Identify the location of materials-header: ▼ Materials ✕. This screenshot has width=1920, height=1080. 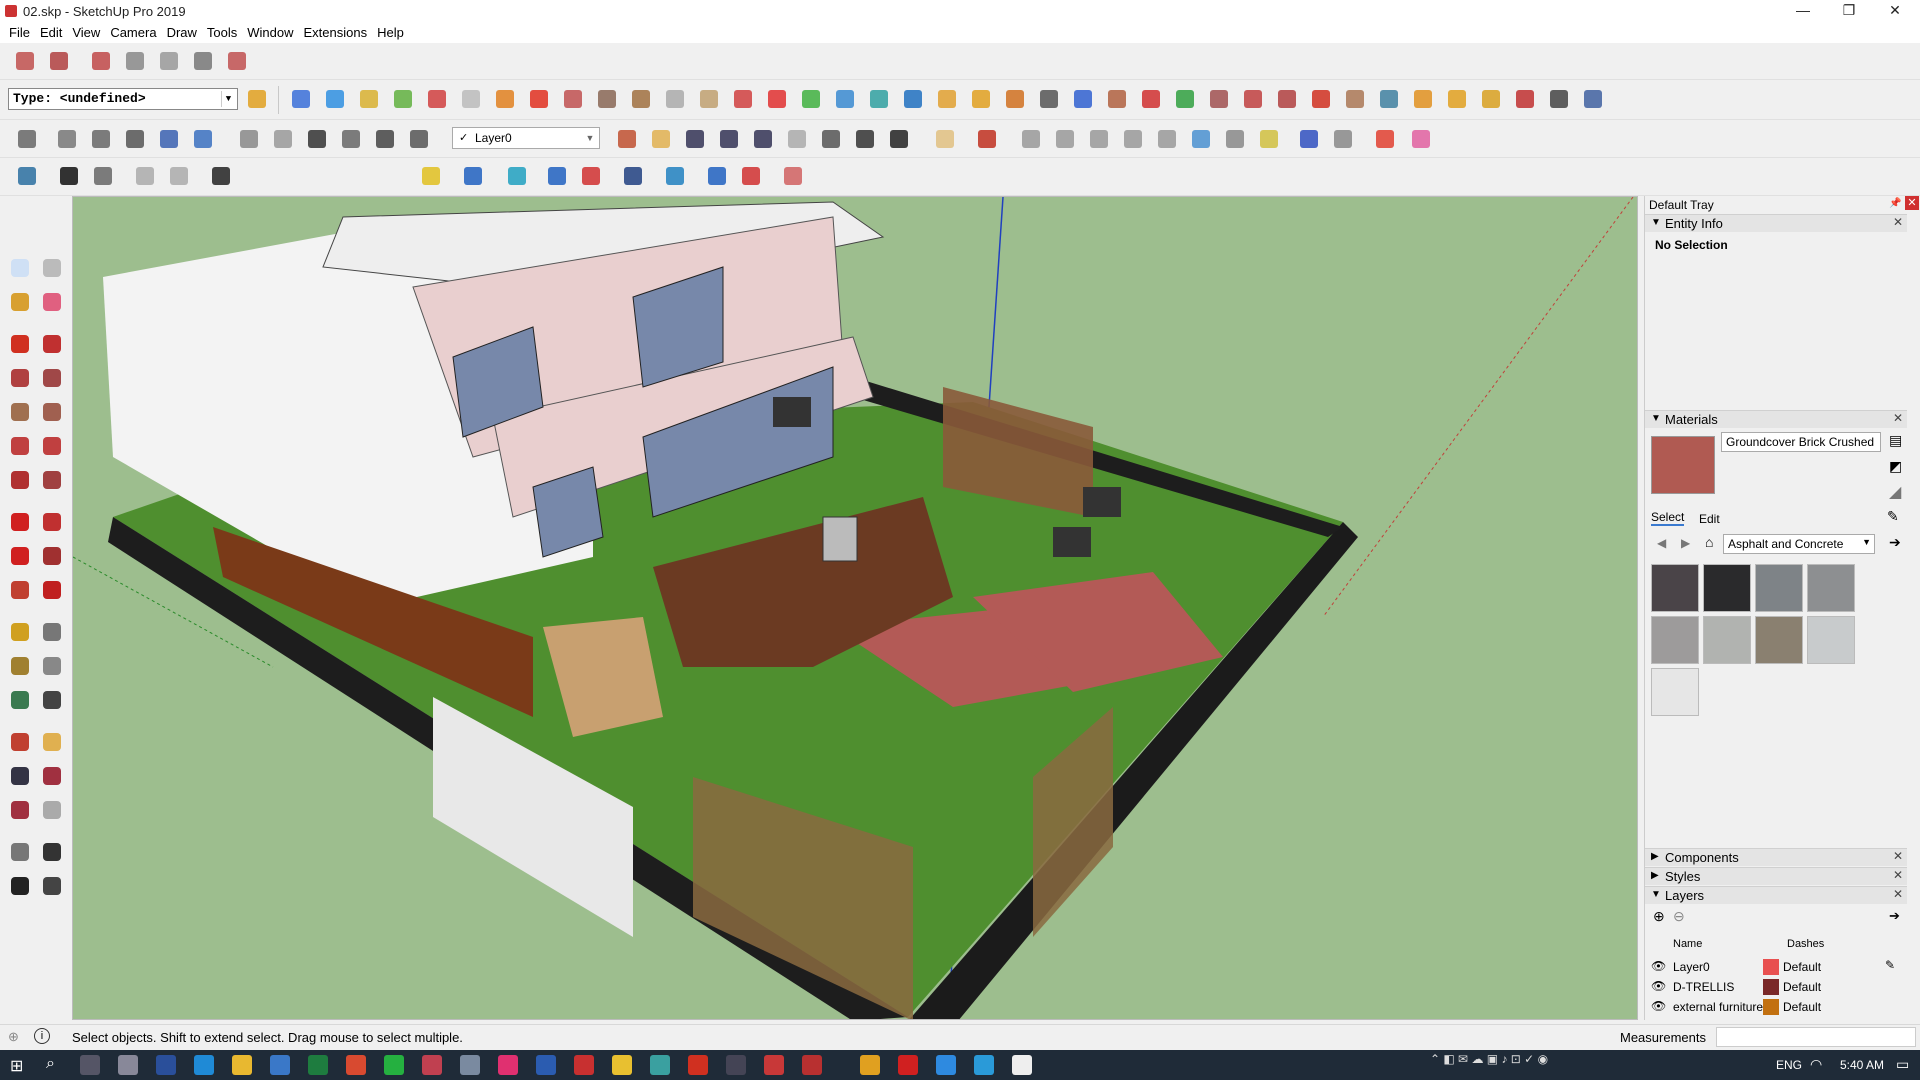
(1776, 419).